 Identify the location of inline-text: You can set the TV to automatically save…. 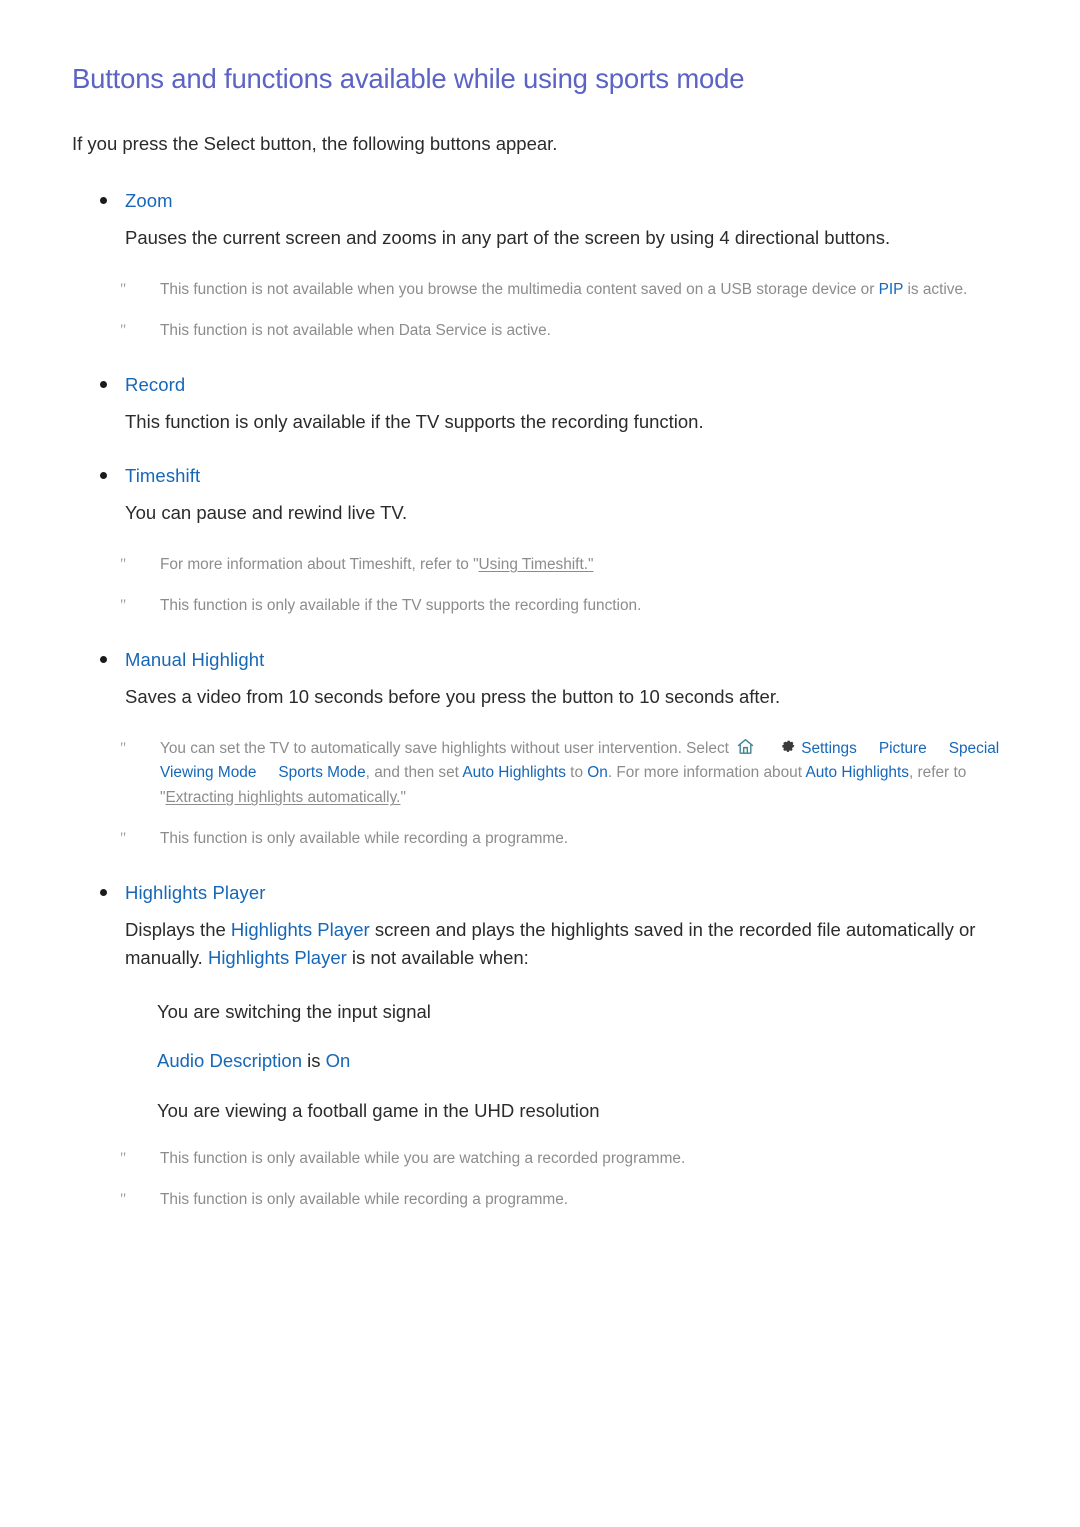
(447, 748).